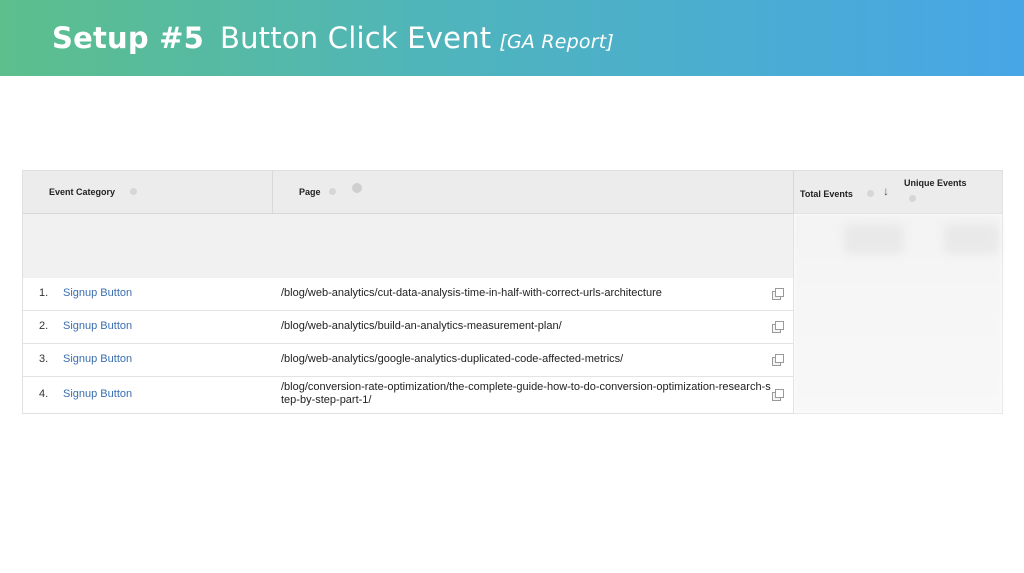 The width and height of the screenshot is (1024, 573). Describe the element at coordinates (44, 326) in the screenshot. I see `row-index: 2.` at that location.